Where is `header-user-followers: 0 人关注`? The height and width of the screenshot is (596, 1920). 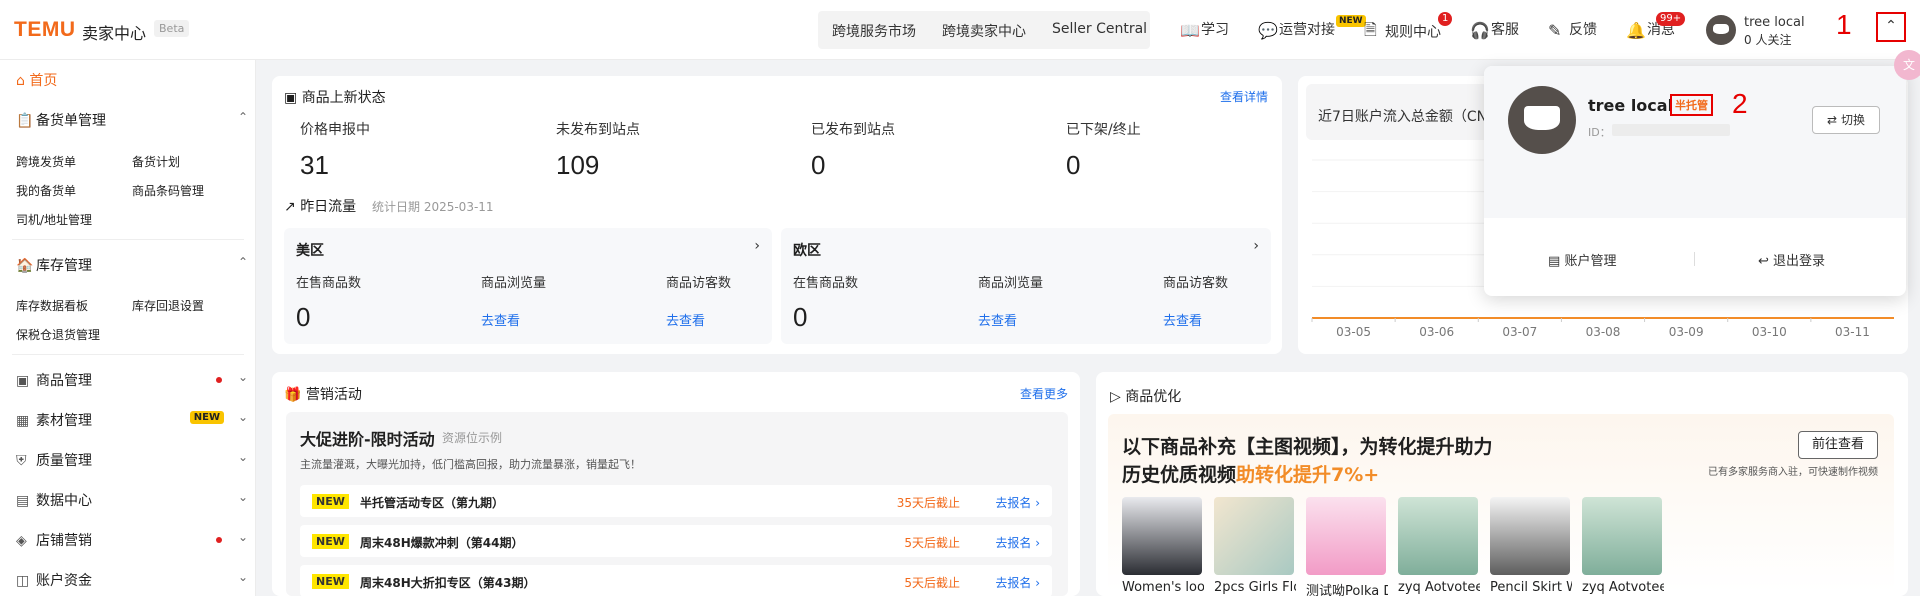 header-user-followers: 0 人关注 is located at coordinates (1768, 40).